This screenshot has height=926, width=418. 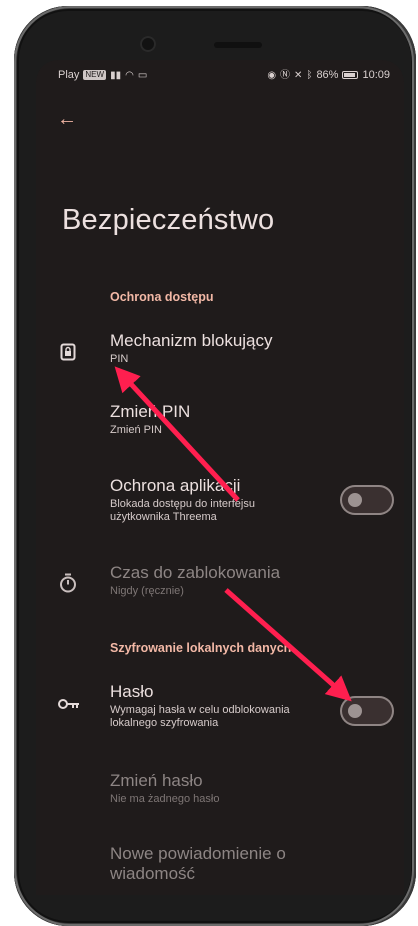 What do you see at coordinates (162, 297) in the screenshot?
I see `section-header-access: Ochrona dostępu` at bounding box center [162, 297].